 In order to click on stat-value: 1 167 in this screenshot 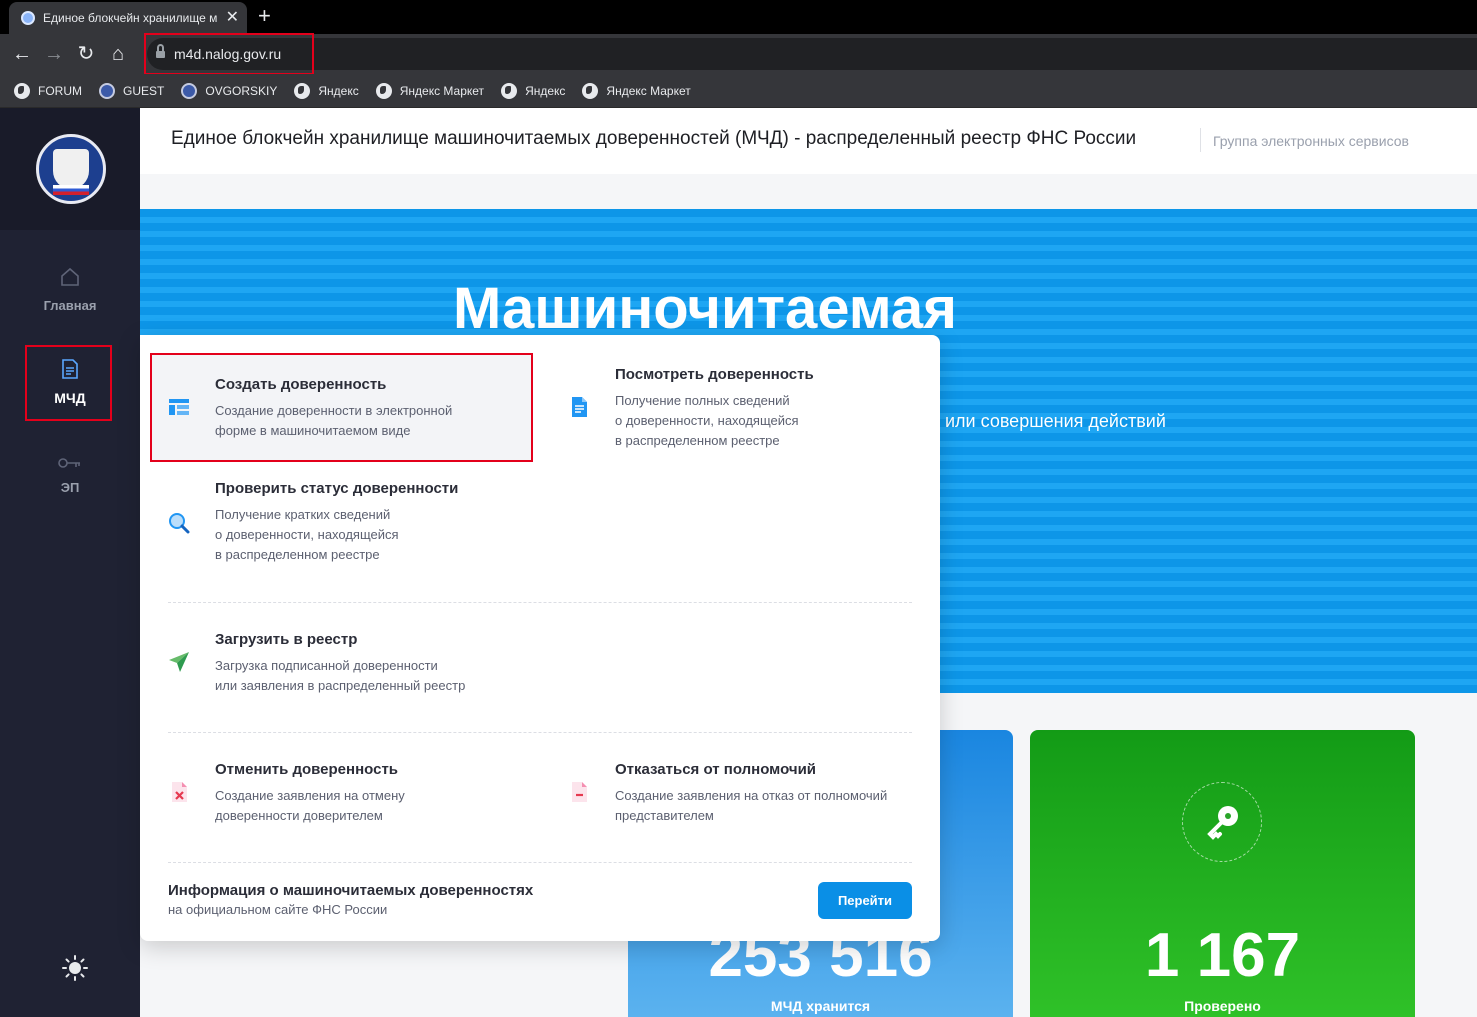, I will do `click(1222, 955)`.